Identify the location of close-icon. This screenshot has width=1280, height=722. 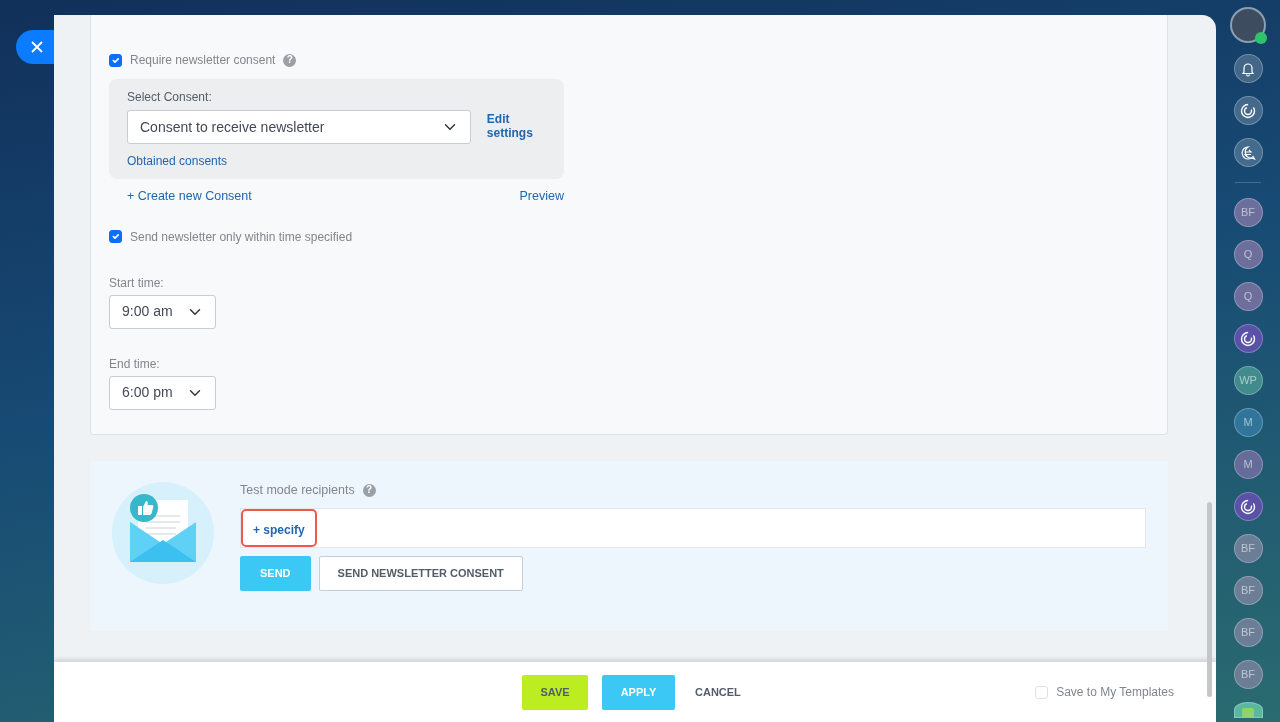
(37, 47).